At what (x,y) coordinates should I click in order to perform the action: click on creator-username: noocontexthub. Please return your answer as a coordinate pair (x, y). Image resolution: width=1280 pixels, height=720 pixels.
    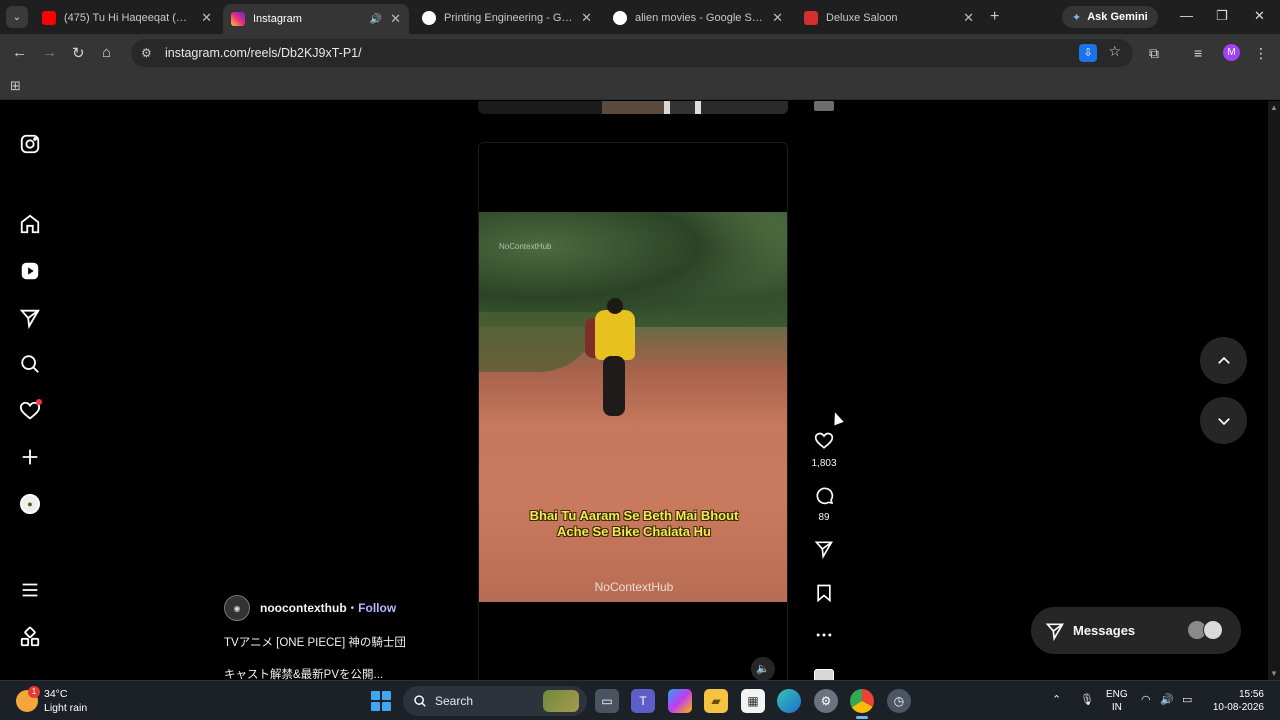
    Looking at the image, I should click on (303, 608).